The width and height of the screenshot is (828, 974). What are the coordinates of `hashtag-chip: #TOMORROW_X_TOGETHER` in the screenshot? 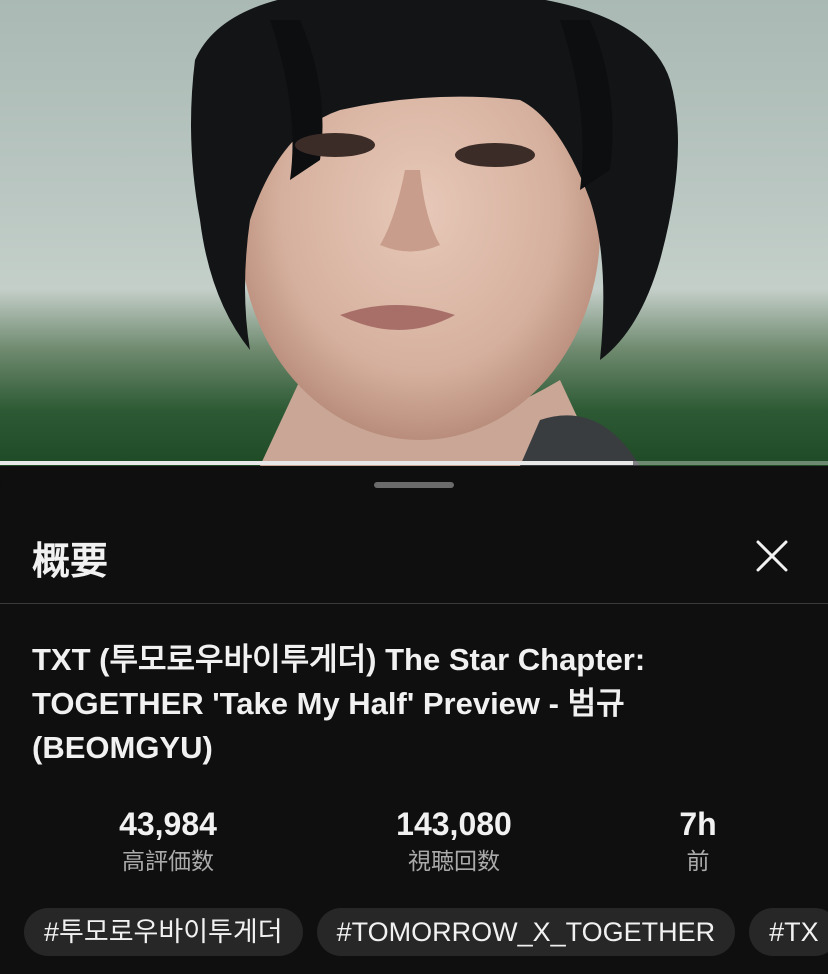 It's located at (526, 932).